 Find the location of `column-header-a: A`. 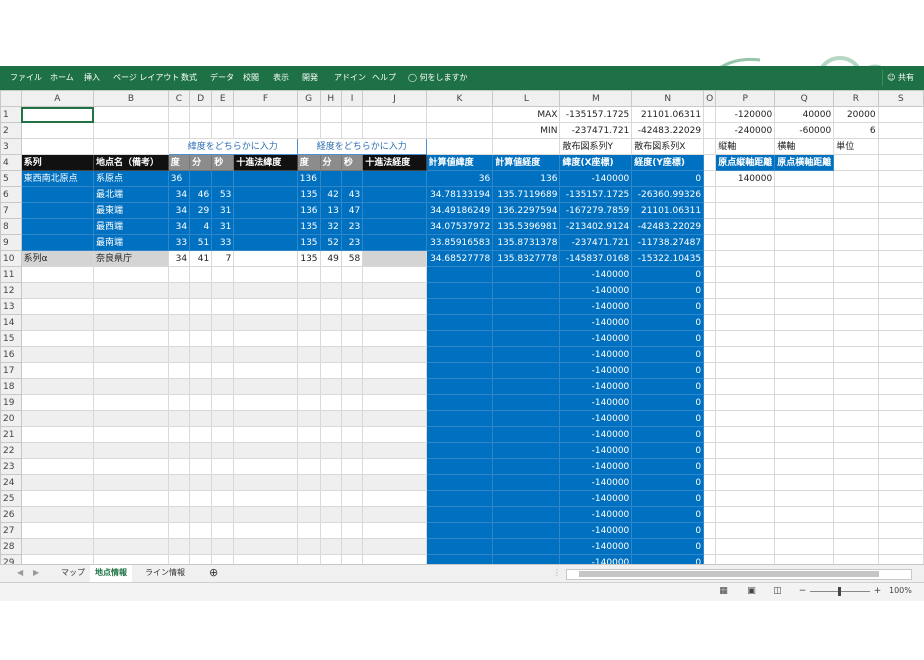

column-header-a: A is located at coordinates (57, 98).